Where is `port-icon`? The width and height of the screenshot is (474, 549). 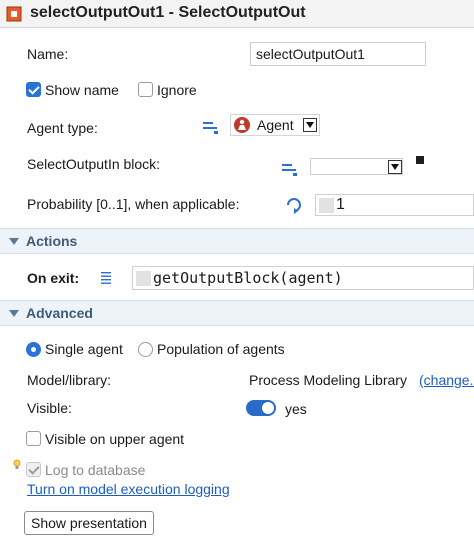
port-icon is located at coordinates (14, 14).